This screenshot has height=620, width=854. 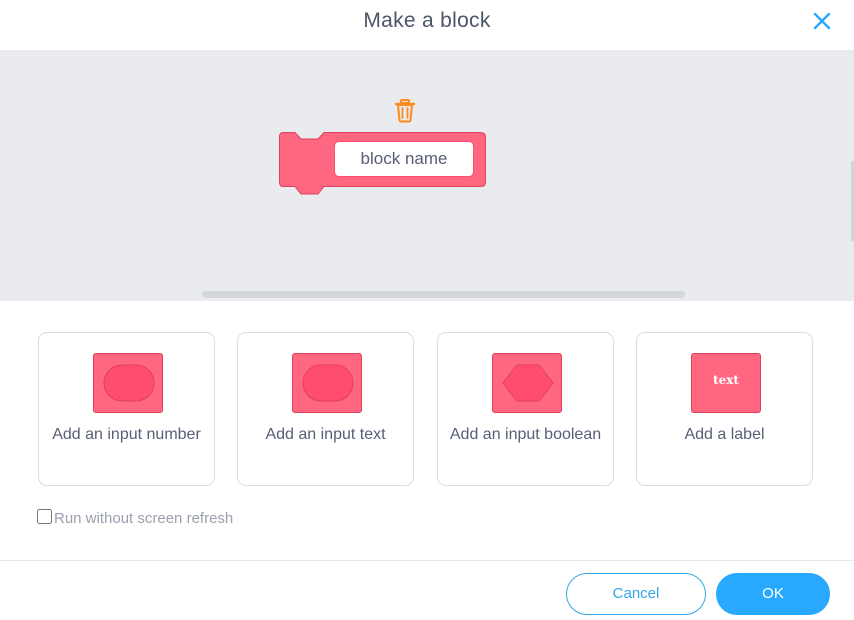 What do you see at coordinates (443, 294) in the screenshot?
I see `horizontal-scrollbar` at bounding box center [443, 294].